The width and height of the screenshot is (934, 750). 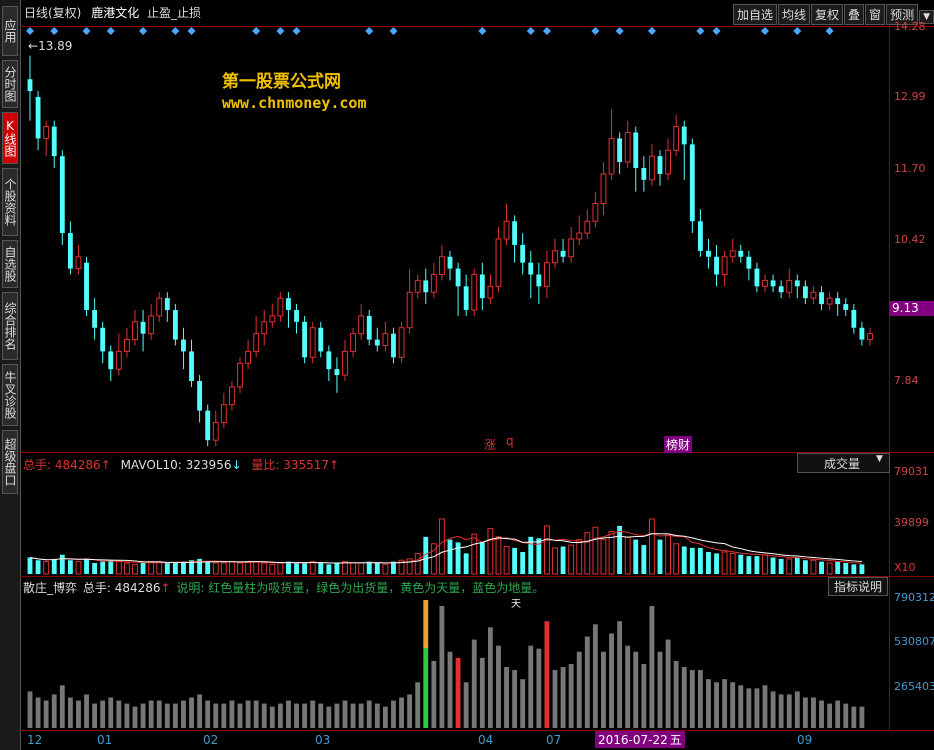 What do you see at coordinates (426, 624) in the screenshot?
I see `indicator-bar-tianliang` at bounding box center [426, 624].